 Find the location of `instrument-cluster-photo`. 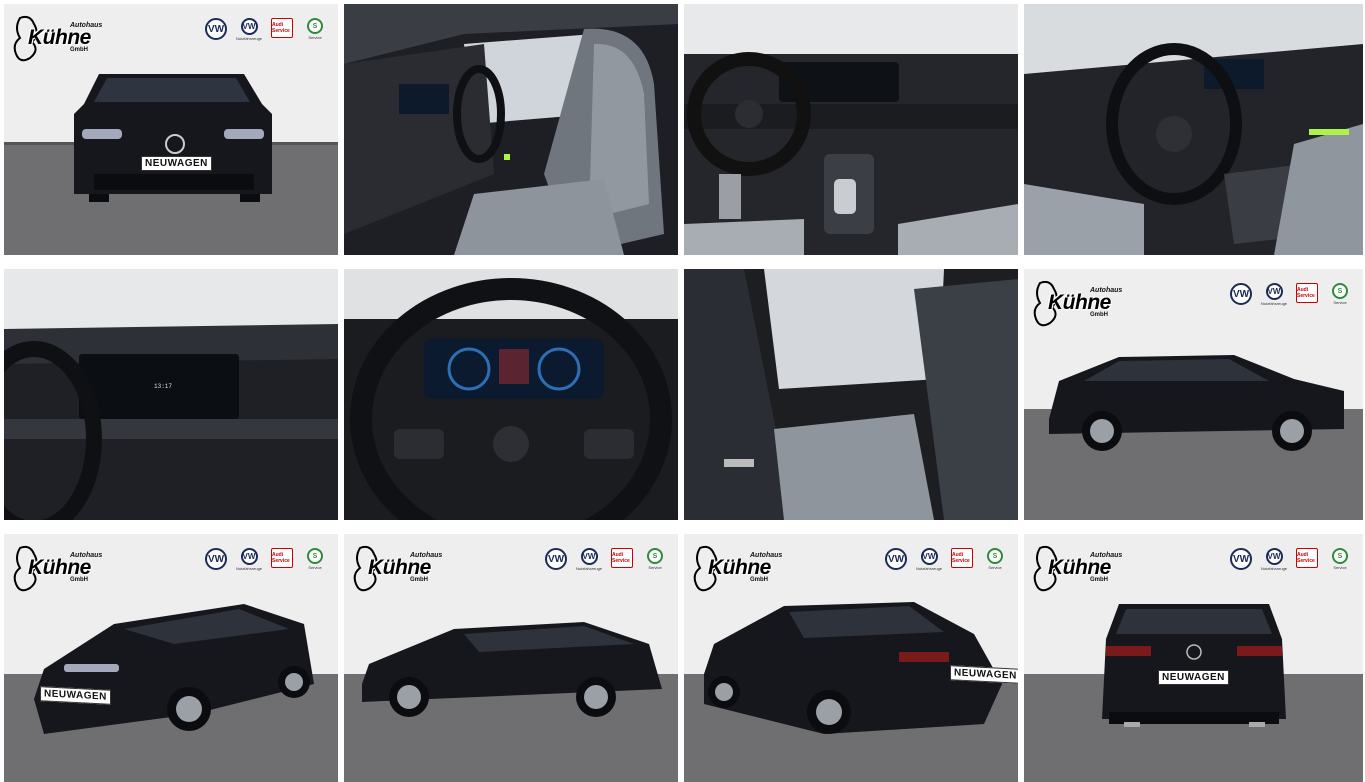

instrument-cluster-photo is located at coordinates (511, 394).